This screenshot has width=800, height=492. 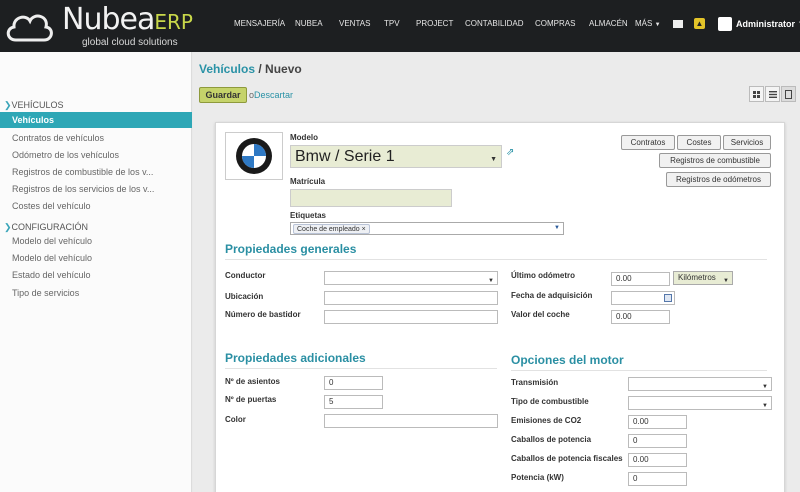 What do you see at coordinates (640, 279) in the screenshot?
I see `odometer-input: 0.00` at bounding box center [640, 279].